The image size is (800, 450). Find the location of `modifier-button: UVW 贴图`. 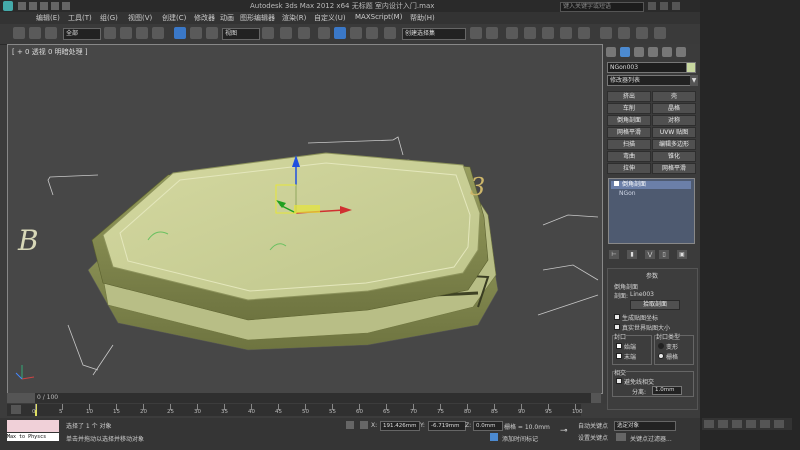

modifier-button: UVW 贴图 is located at coordinates (674, 132).